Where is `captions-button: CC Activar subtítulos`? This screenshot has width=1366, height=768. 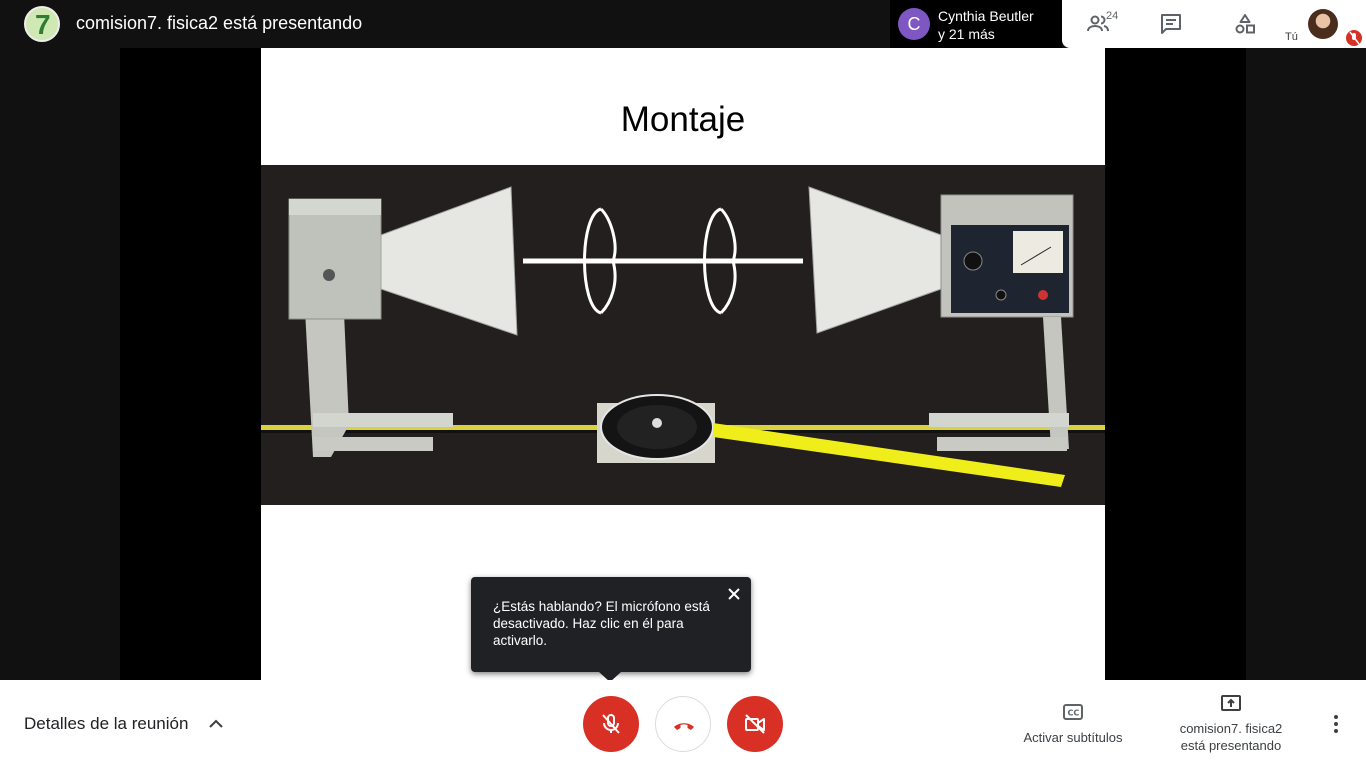
captions-button: CC Activar subtítulos is located at coordinates (1073, 725).